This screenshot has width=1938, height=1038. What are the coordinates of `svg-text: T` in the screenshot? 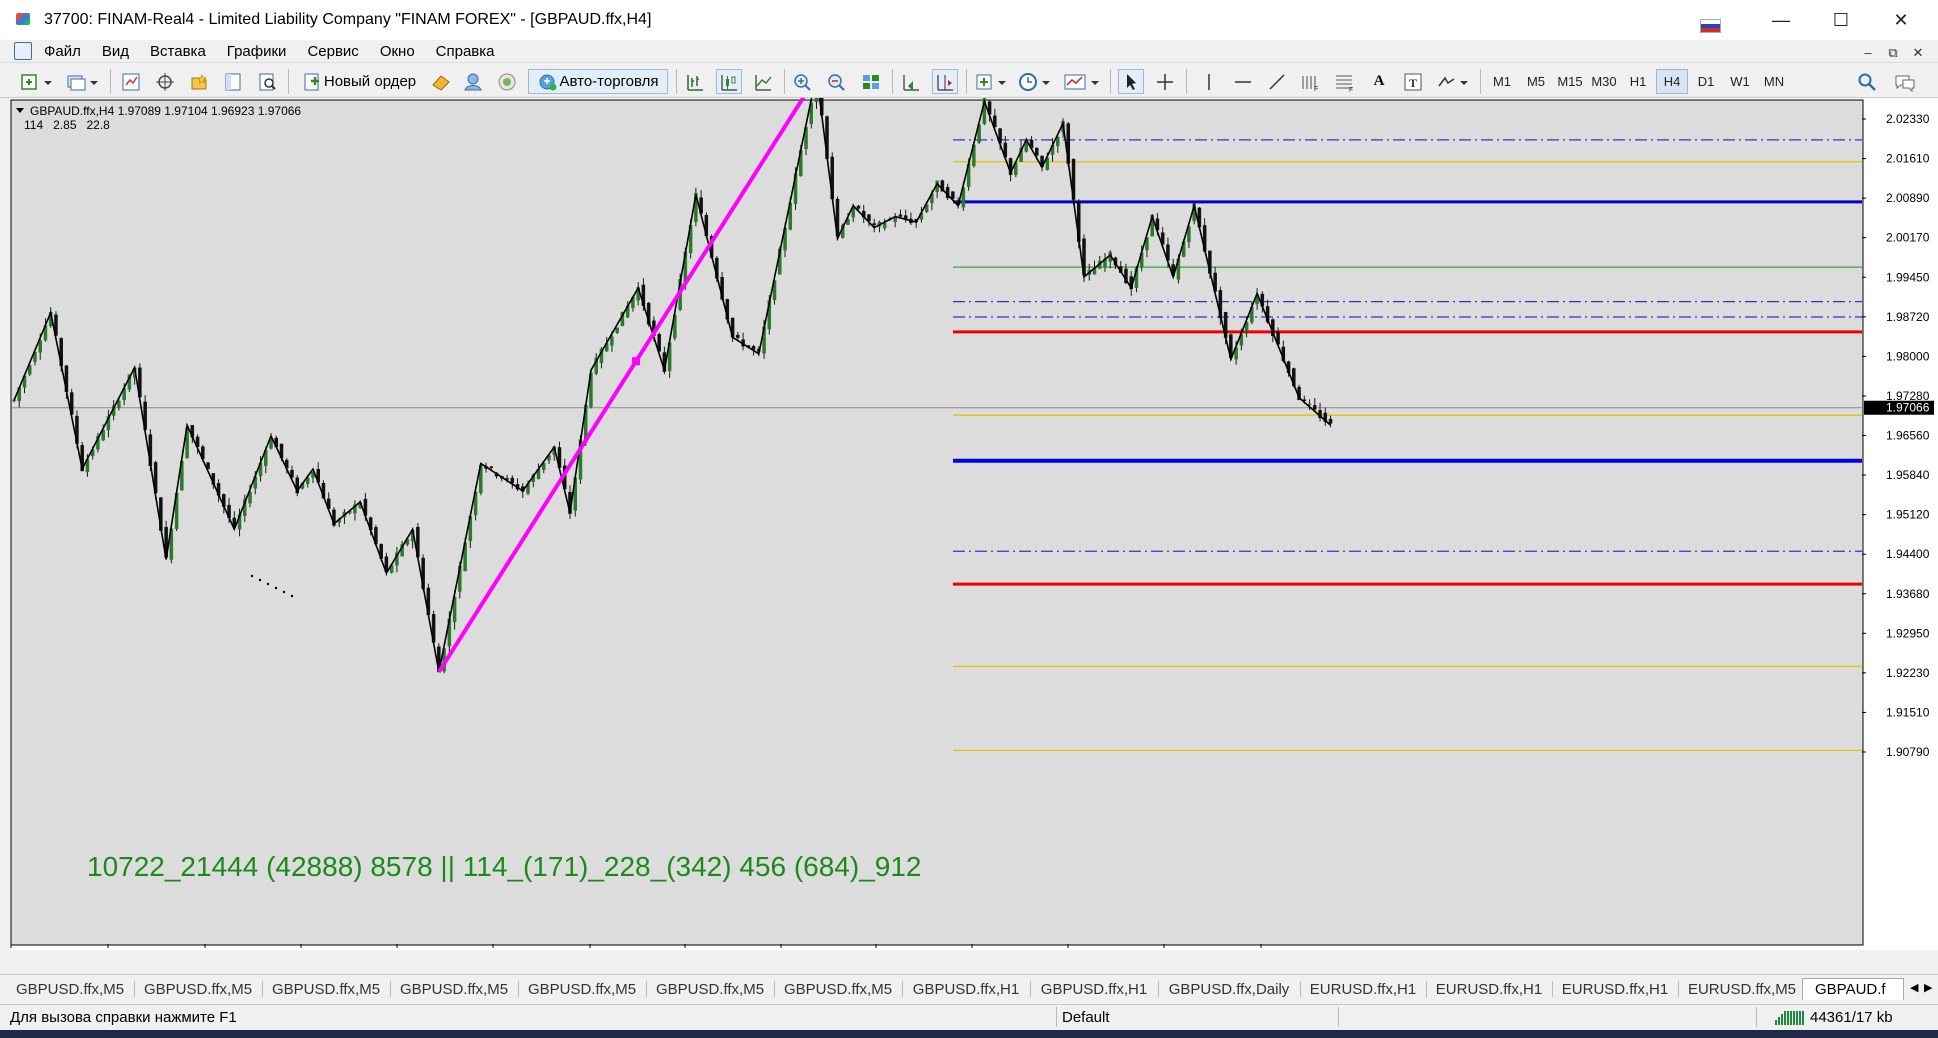 It's located at (1413, 83).